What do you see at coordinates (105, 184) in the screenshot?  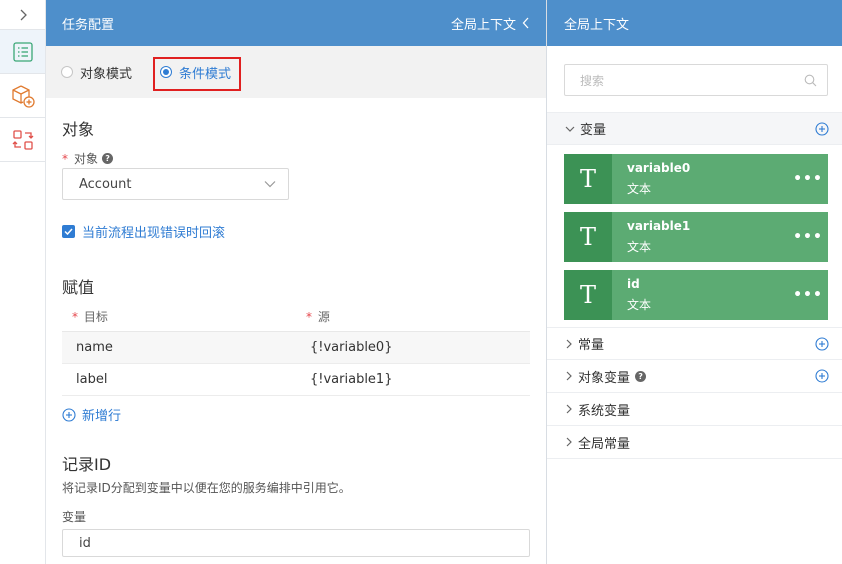 I see `object-select-value: Account` at bounding box center [105, 184].